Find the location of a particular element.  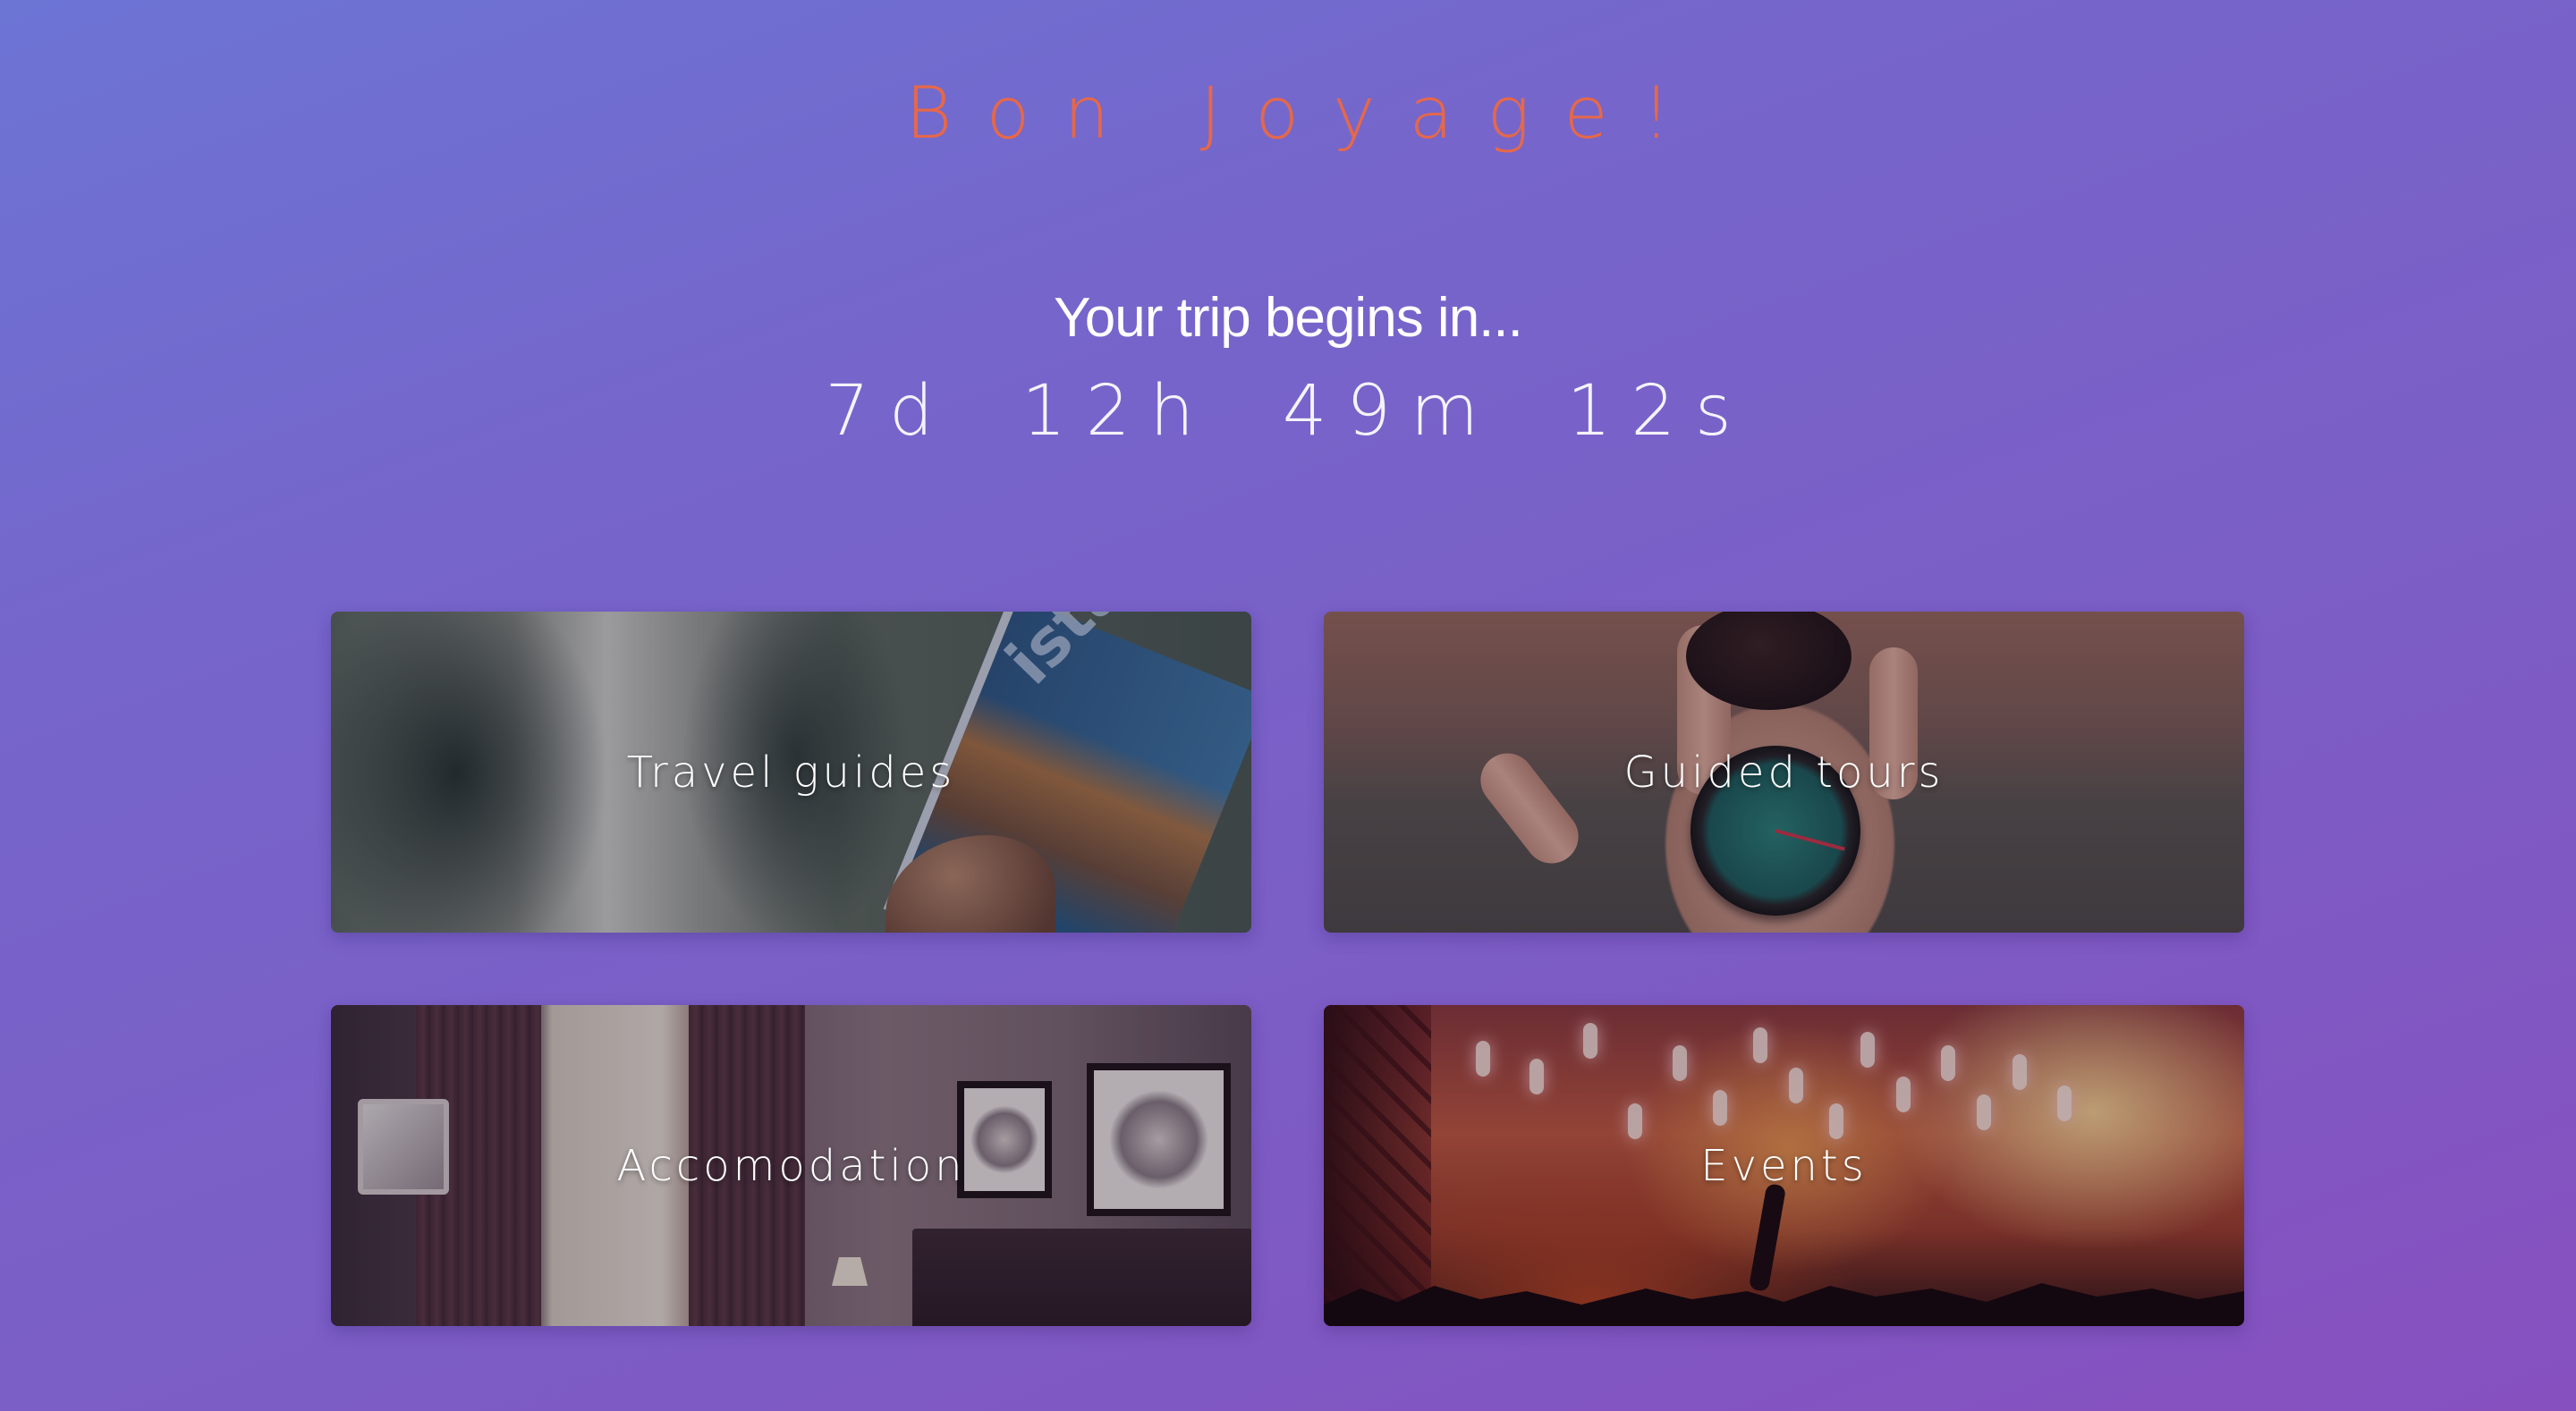

guided-tours-label: Guided tours is located at coordinates (1784, 773).